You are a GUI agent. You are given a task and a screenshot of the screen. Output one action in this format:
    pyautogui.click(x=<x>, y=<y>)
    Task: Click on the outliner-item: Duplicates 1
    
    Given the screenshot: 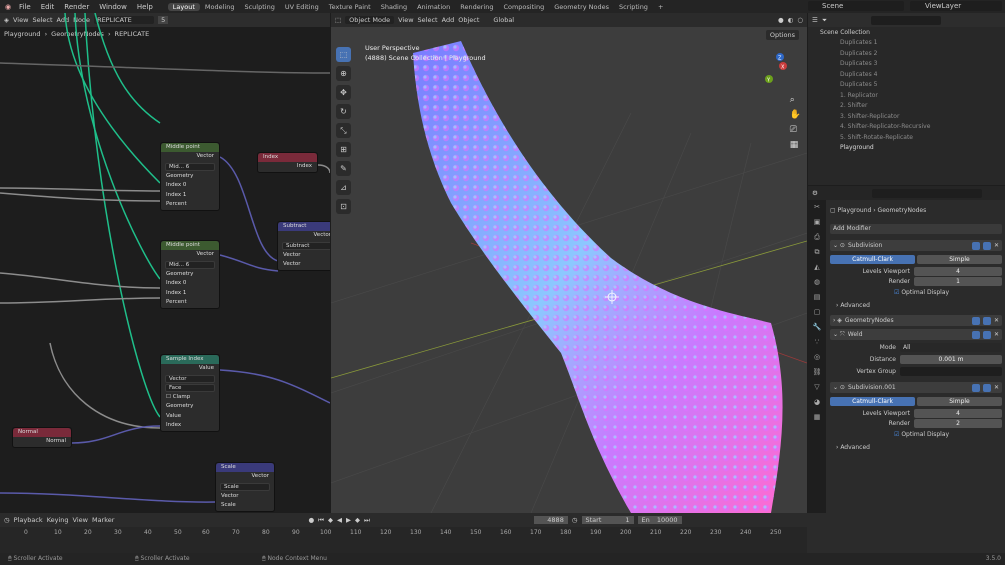 What is the action you would take?
    pyautogui.click(x=906, y=43)
    